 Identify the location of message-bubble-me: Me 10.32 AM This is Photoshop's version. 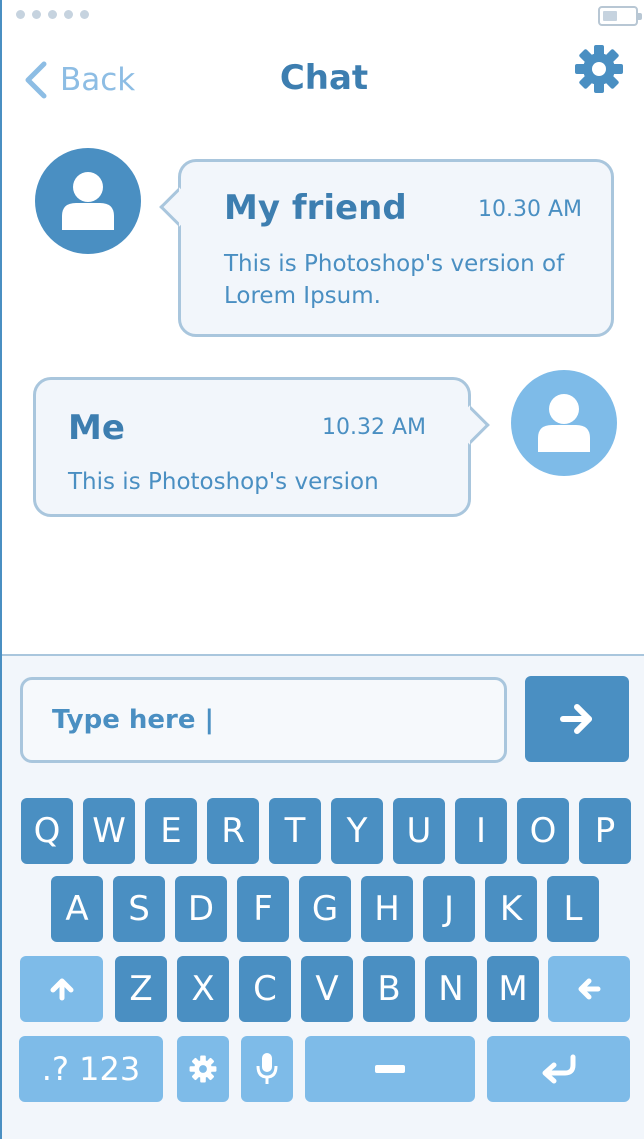
(261, 447).